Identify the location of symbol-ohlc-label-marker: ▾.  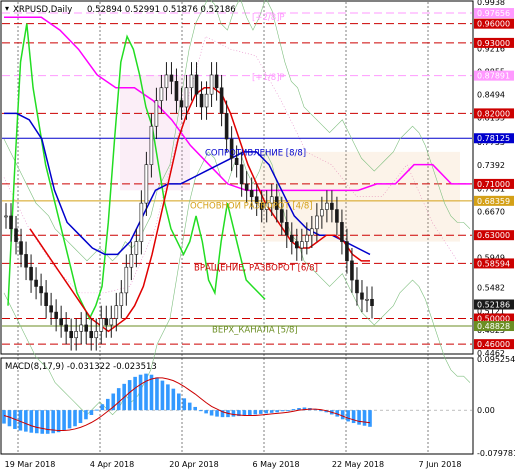
(7, 8).